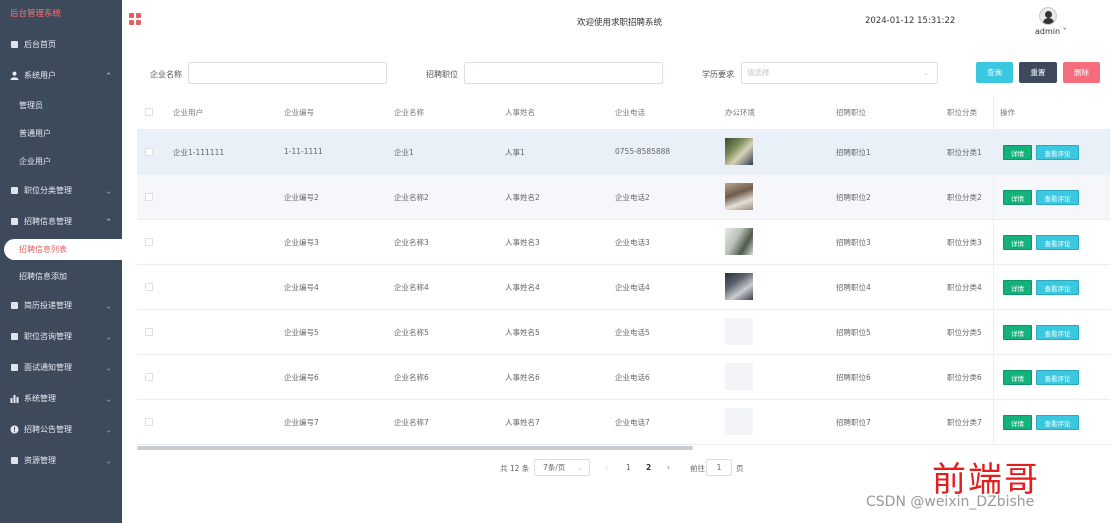  What do you see at coordinates (853, 422) in the screenshot?
I see `cell-position: 招聘职位7` at bounding box center [853, 422].